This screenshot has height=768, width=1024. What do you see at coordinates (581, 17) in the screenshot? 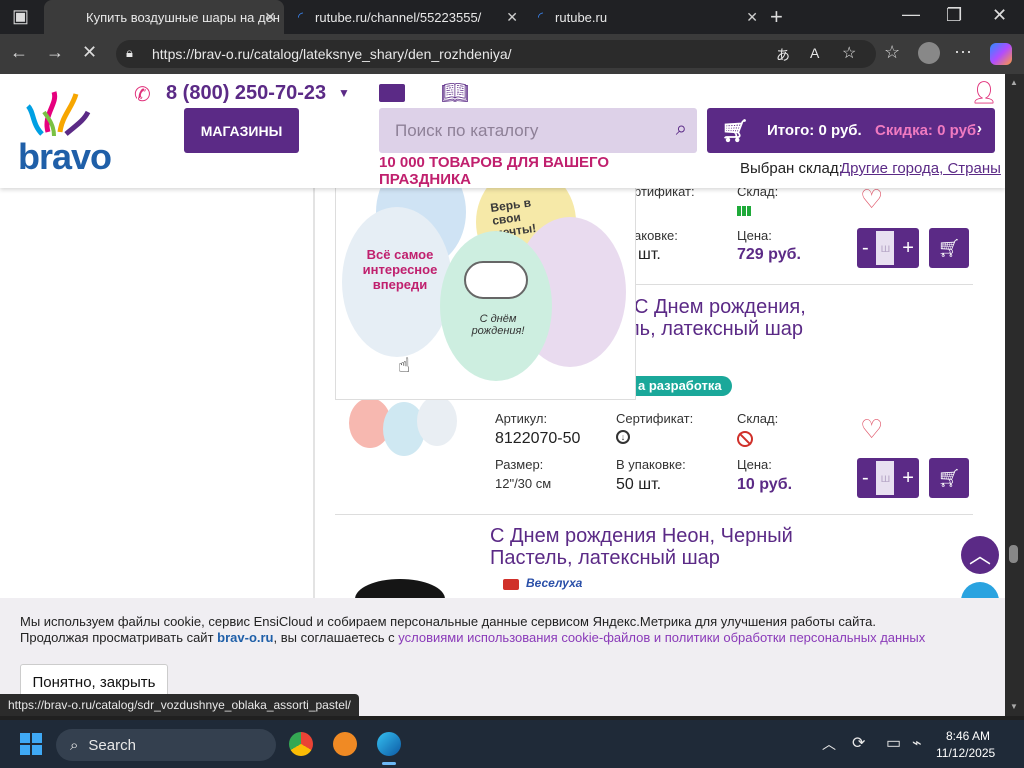
I see `tab-title: rutube.ru` at bounding box center [581, 17].